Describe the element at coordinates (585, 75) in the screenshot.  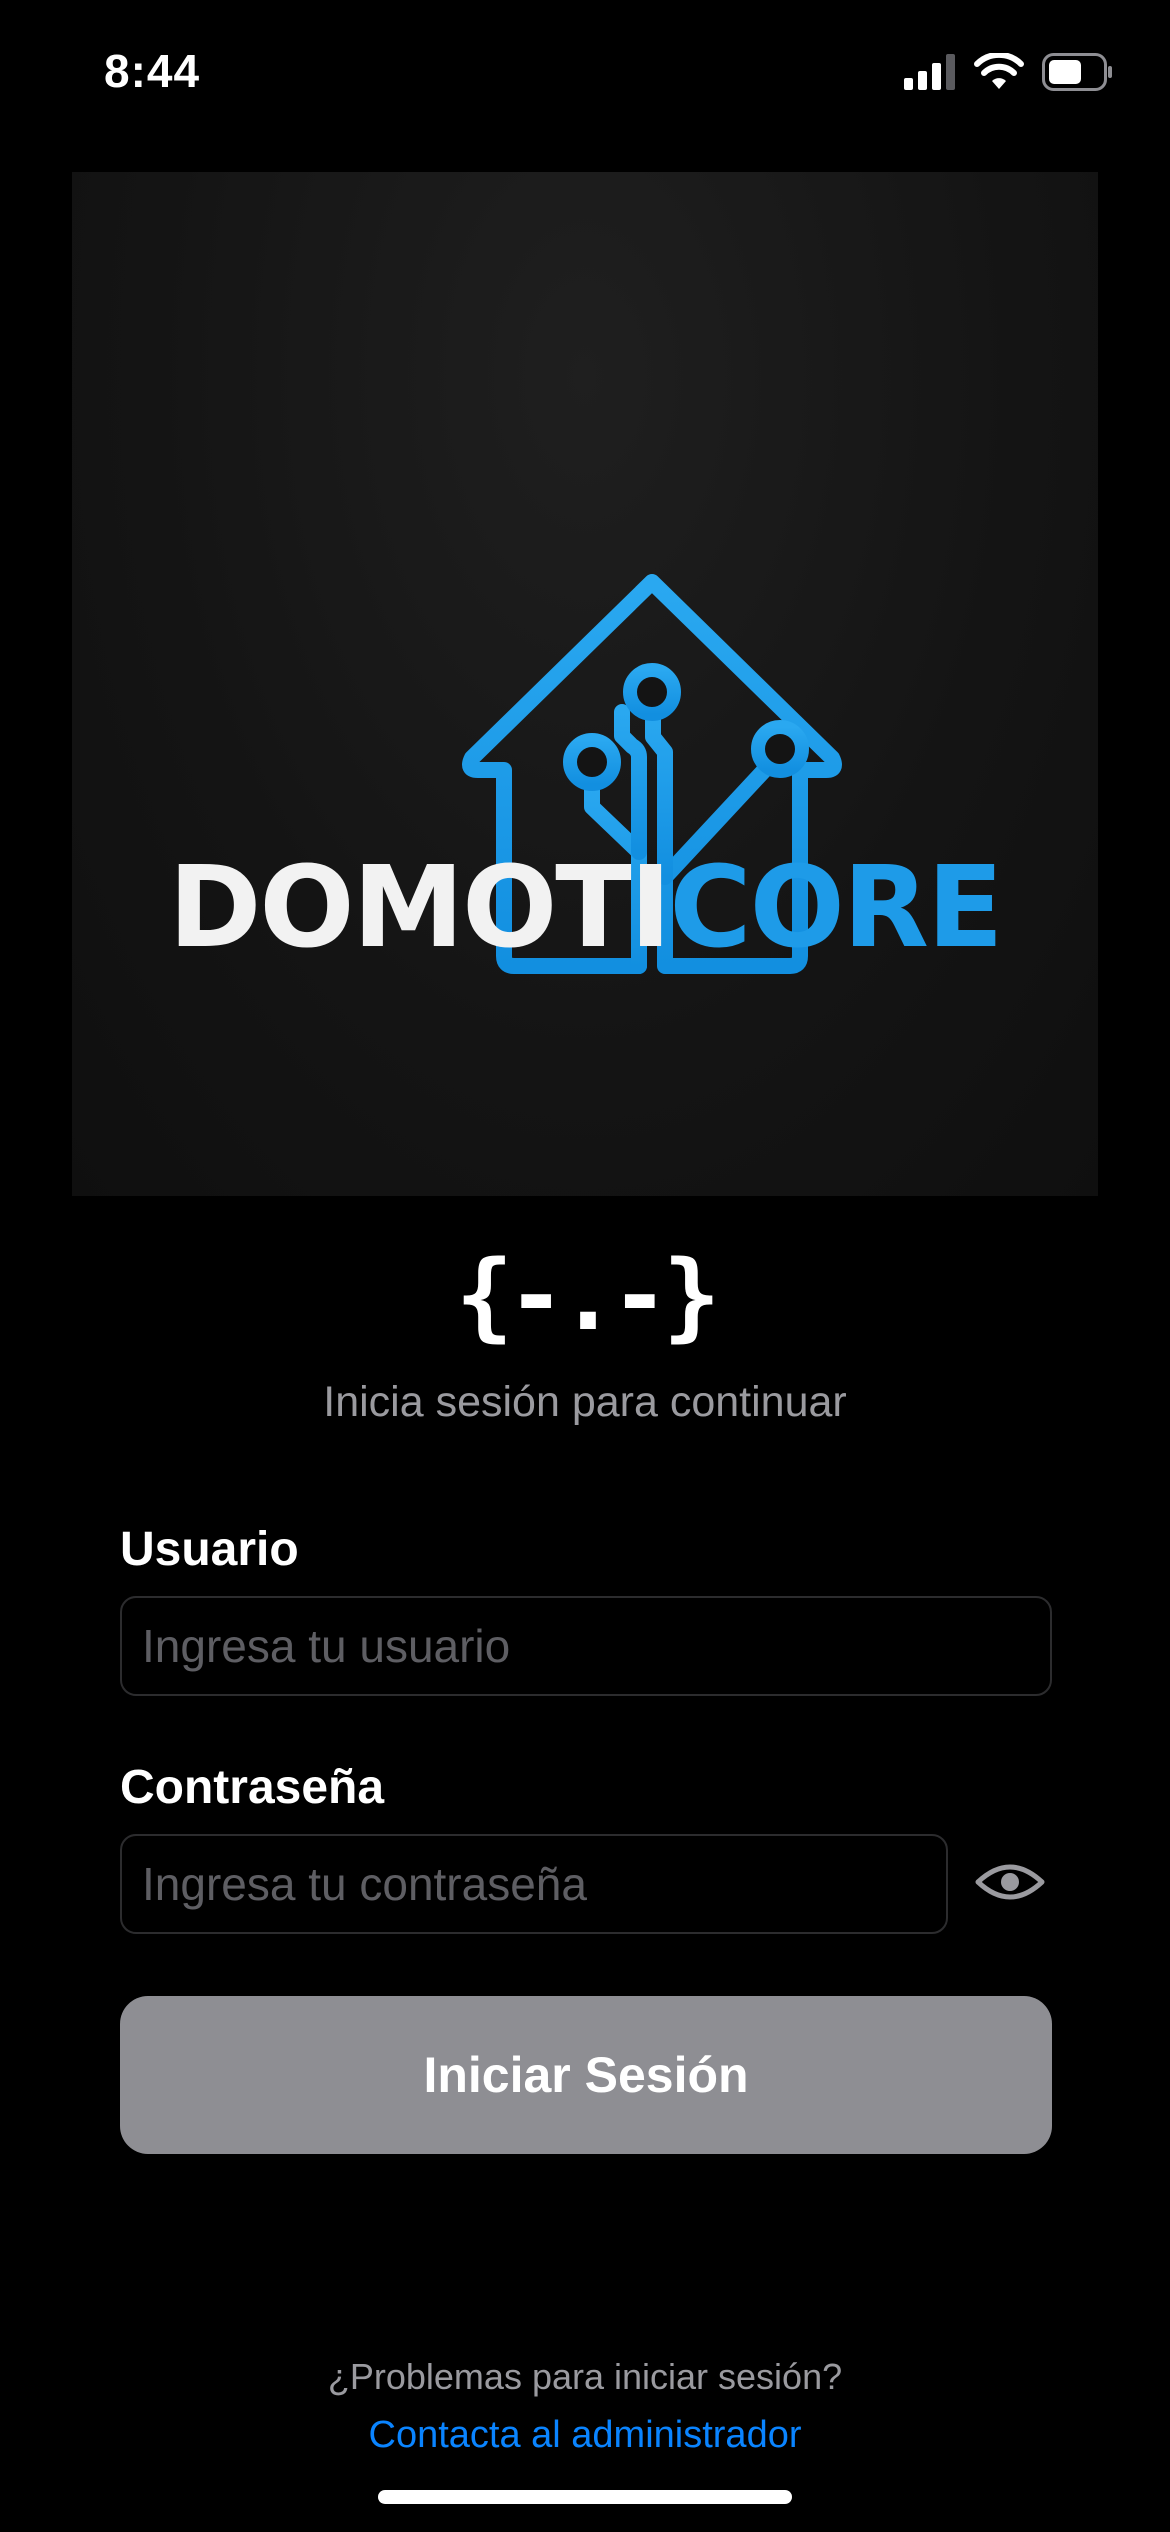
I see `status-bar: 8:44` at that location.